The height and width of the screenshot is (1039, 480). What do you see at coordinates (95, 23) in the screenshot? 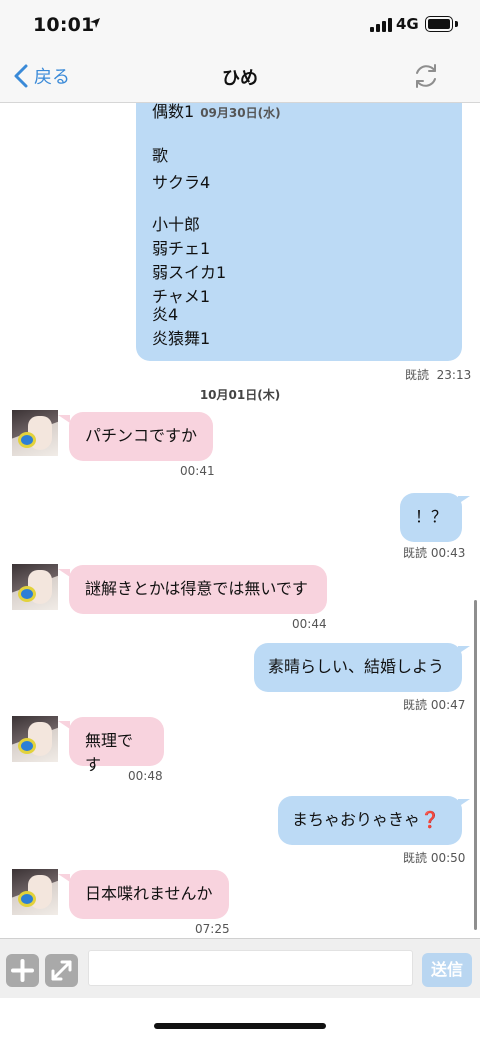
I see `location-arrow-icon` at bounding box center [95, 23].